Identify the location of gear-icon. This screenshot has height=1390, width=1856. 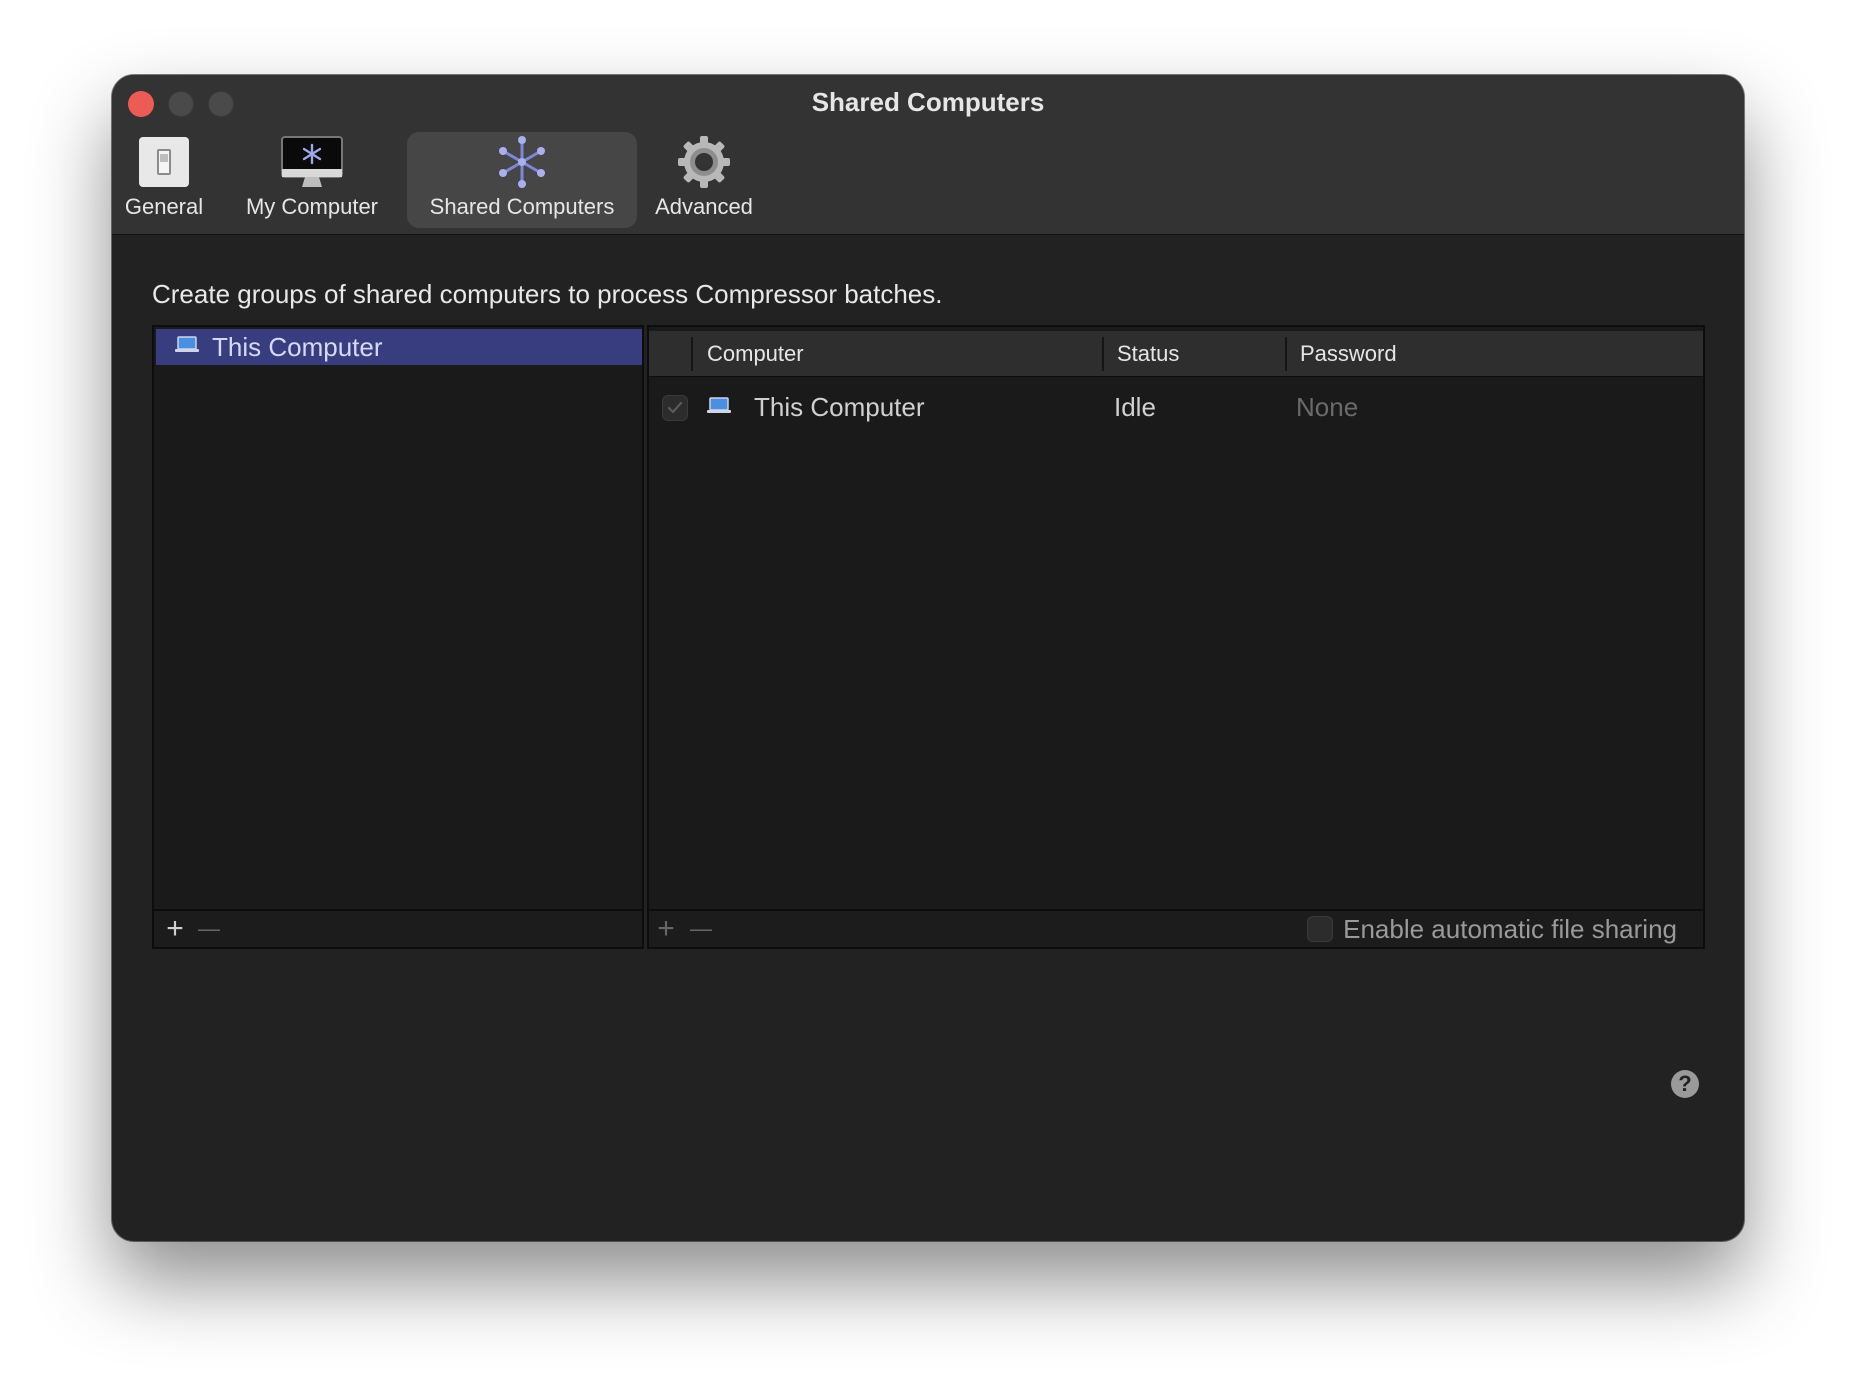
(704, 162).